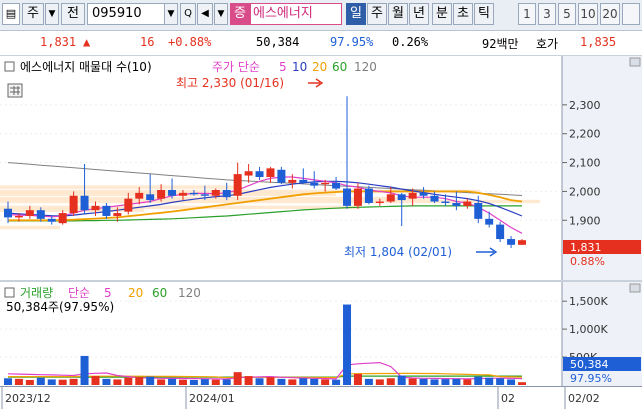  What do you see at coordinates (60, 307) in the screenshot?
I see `volume-info: 50,384주(97.95%)` at bounding box center [60, 307].